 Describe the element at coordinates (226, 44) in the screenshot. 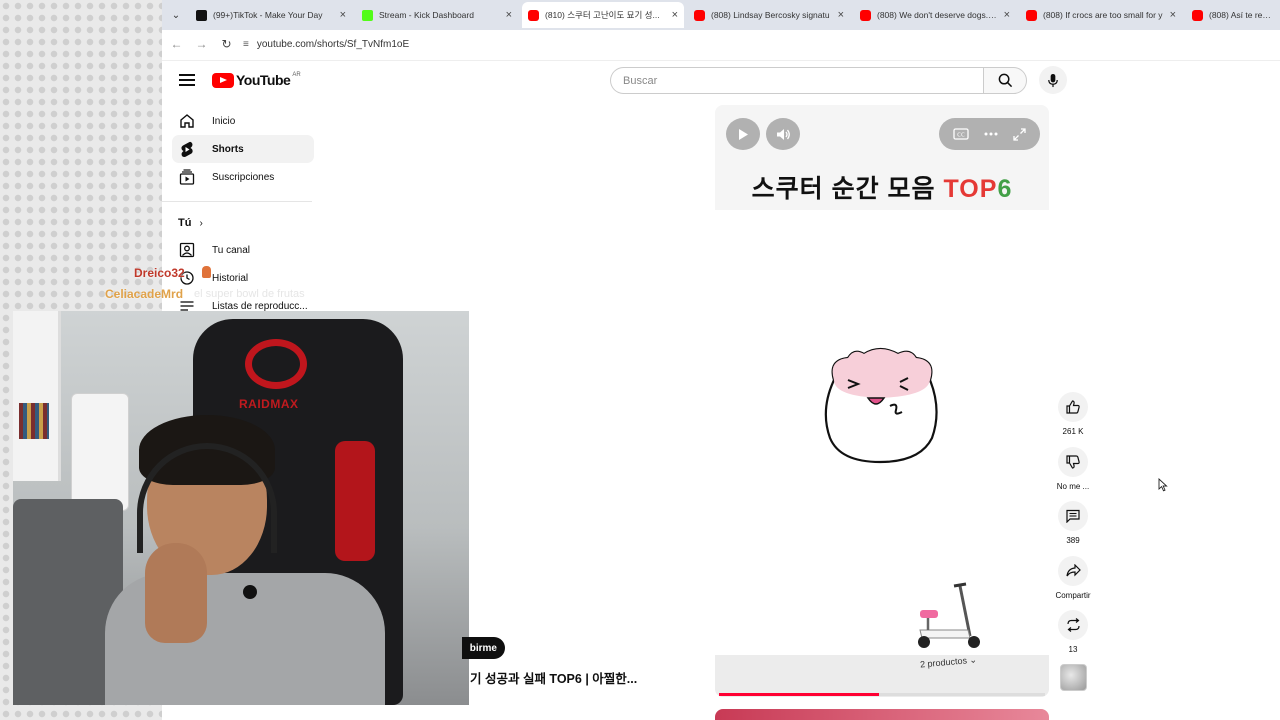

I see `reload-icon: ↻` at that location.